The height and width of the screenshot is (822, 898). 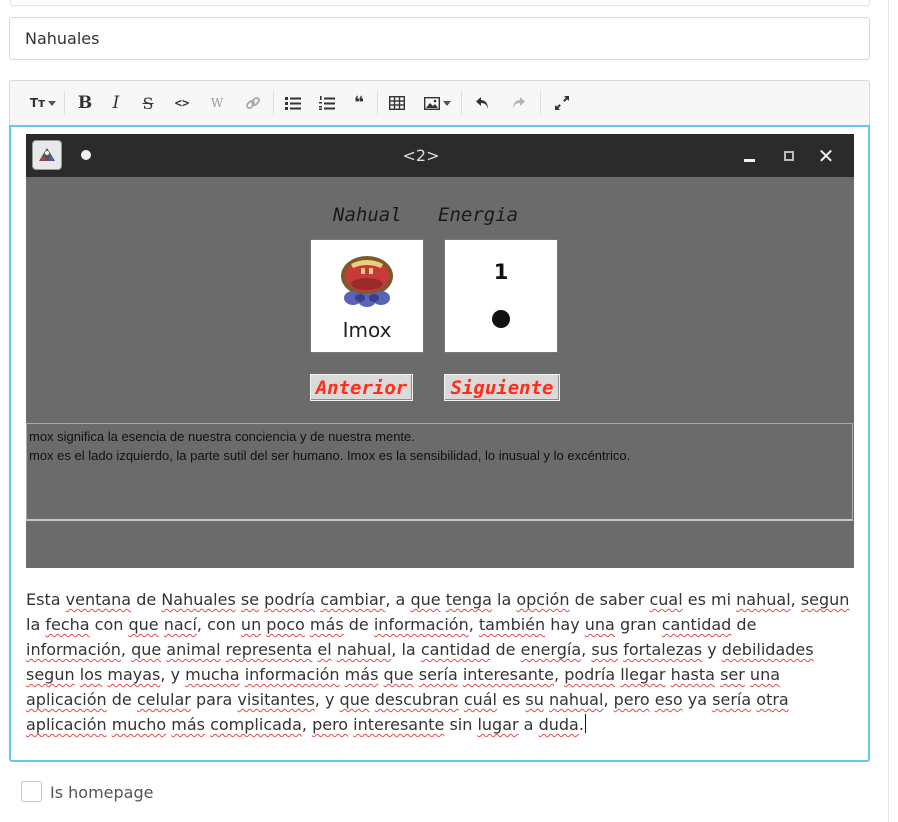 What do you see at coordinates (67, 624) in the screenshot?
I see `spellcheck-word: fecha` at bounding box center [67, 624].